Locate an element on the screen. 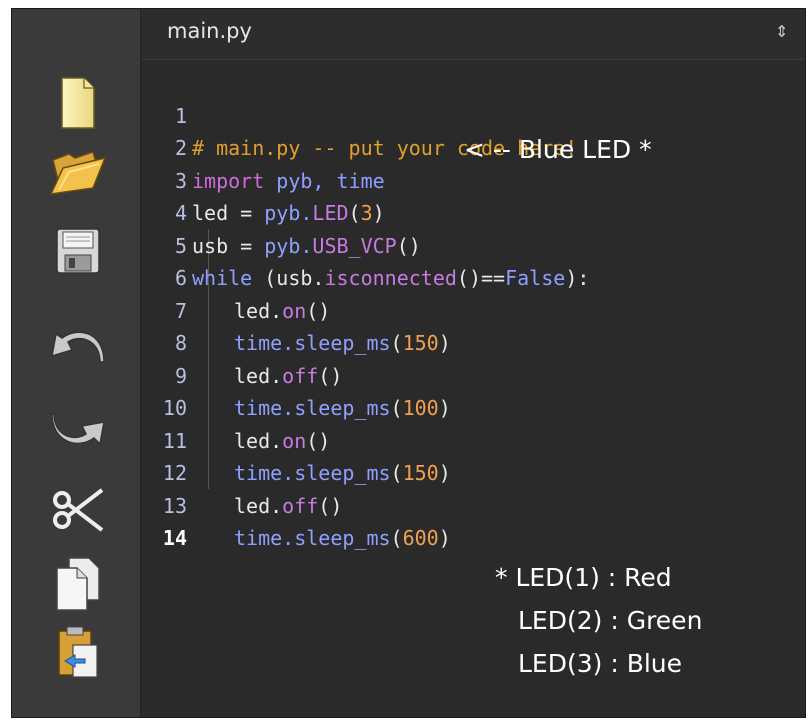 The width and height of the screenshot is (811, 726). undo-icon is located at coordinates (78, 347).